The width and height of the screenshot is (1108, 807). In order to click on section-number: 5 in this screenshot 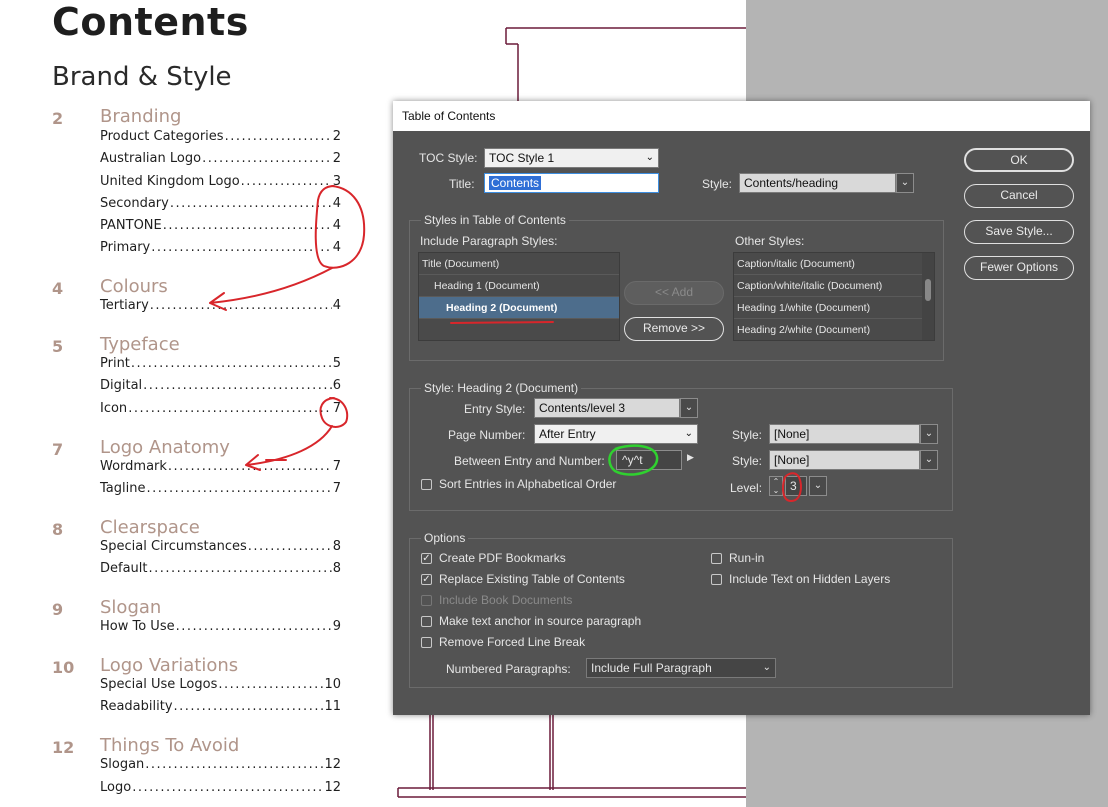, I will do `click(58, 346)`.